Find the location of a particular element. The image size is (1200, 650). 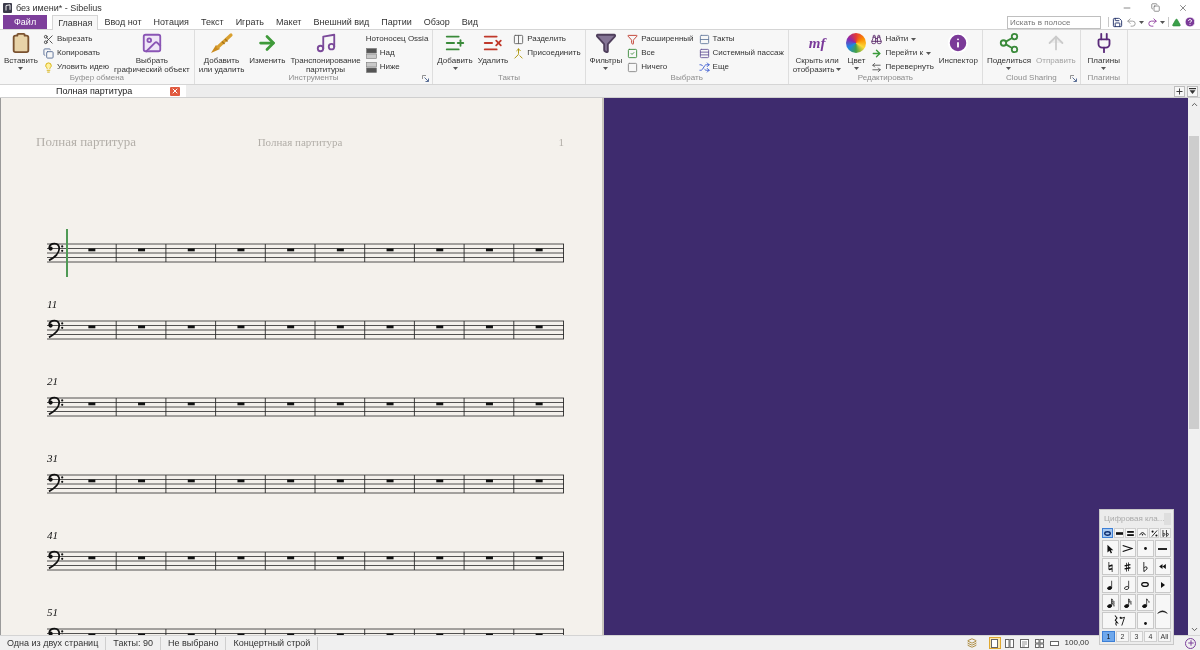

ribbon-item: Присоединить is located at coordinates (547, 53).